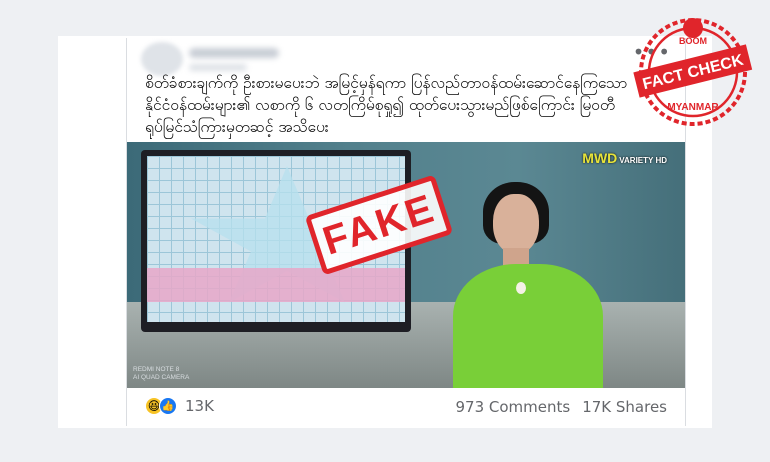 Image resolution: width=770 pixels, height=462 pixels. Describe the element at coordinates (179, 406) in the screenshot. I see `reactions-summary: 😆 👍 13K` at that location.